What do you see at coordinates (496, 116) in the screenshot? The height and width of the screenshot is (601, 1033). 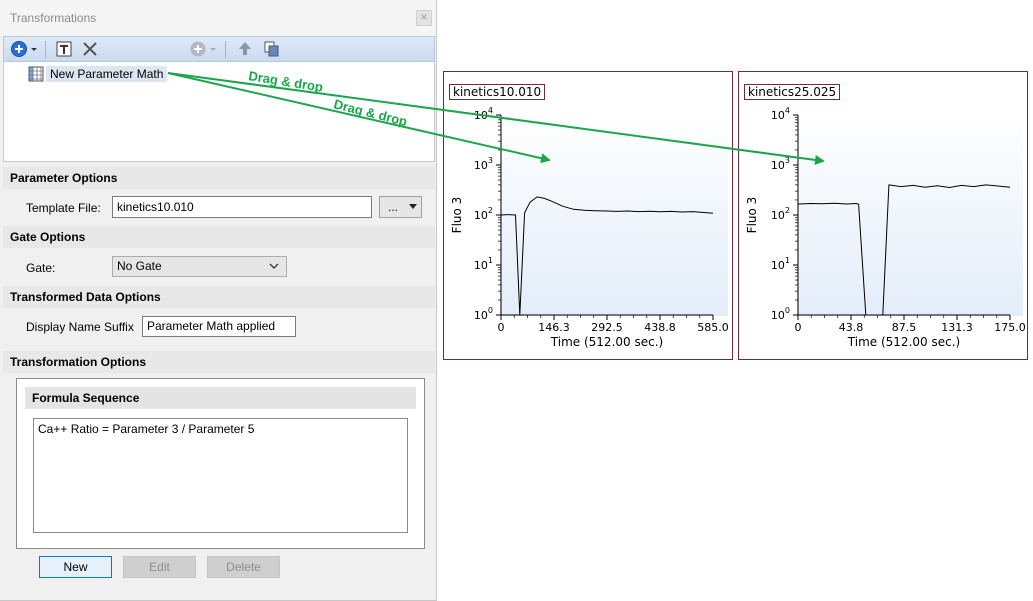 I see `drag-arrows: Drag & drop Drag & drop` at bounding box center [496, 116].